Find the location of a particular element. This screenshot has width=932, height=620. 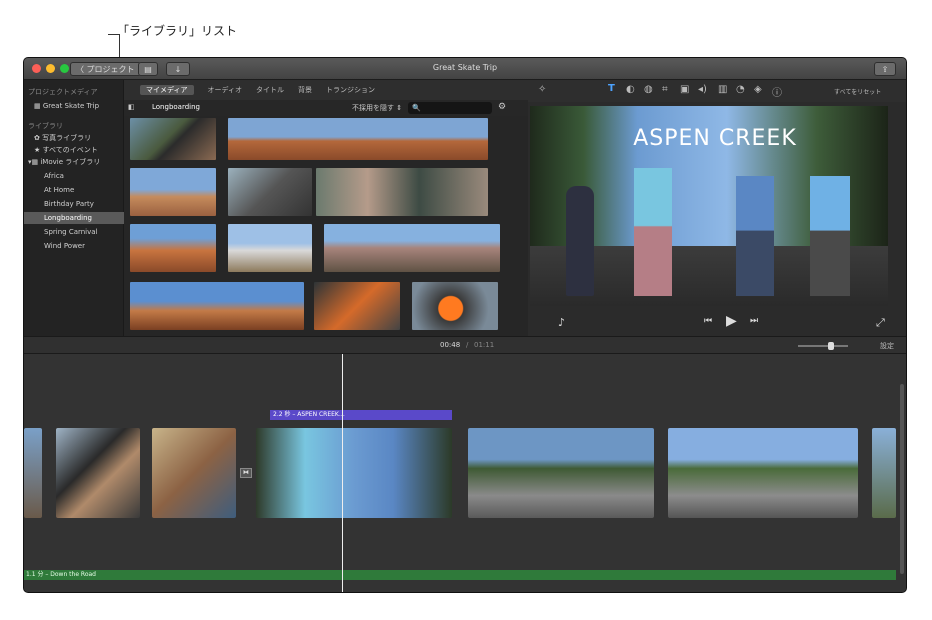

color-correction-icon: ◍ is located at coordinates (648, 89).